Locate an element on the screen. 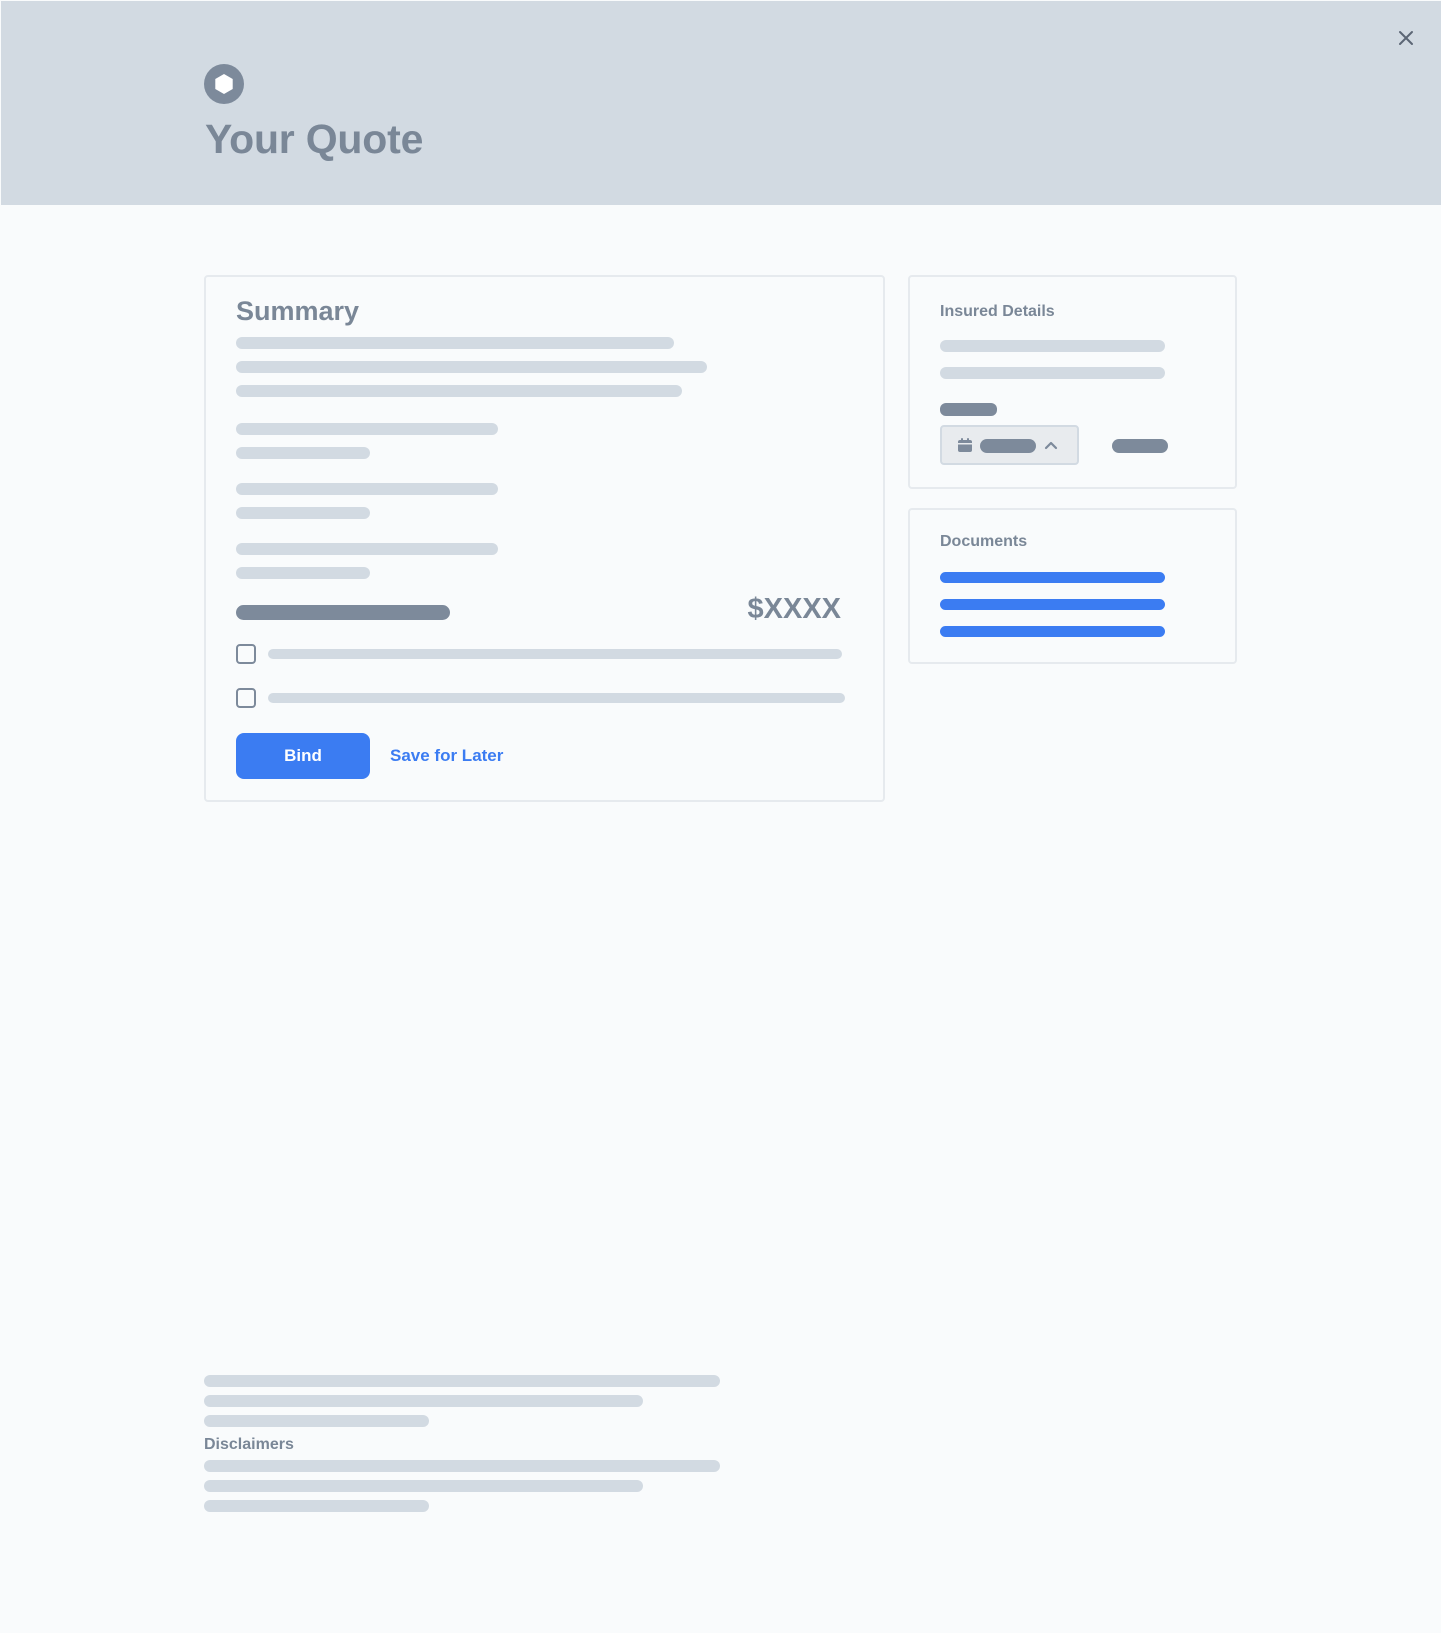 This screenshot has height=1633, width=1441. insured-details-title: Insured Details is located at coordinates (997, 311).